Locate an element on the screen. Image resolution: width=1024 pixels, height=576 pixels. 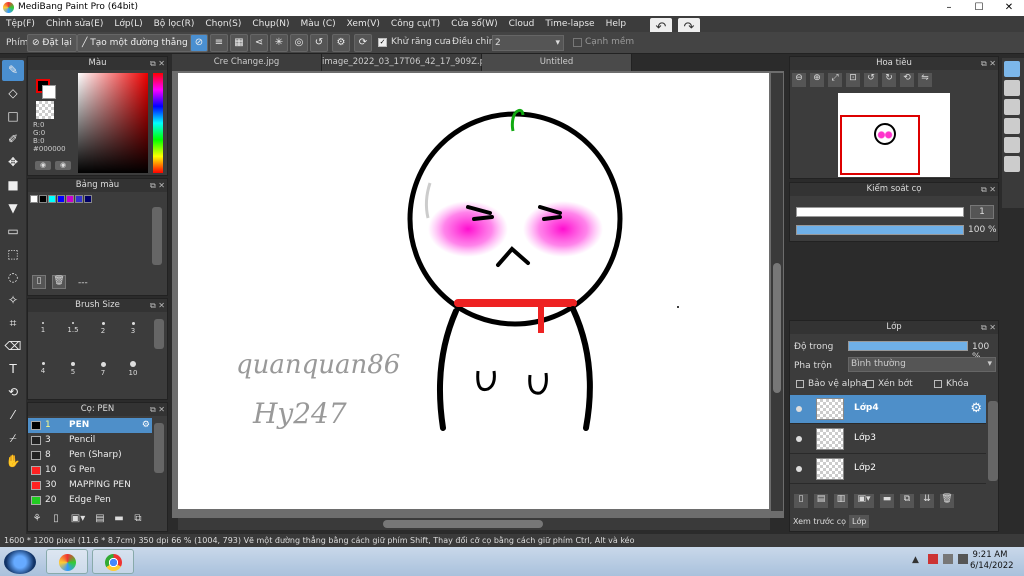
parallel-snap-icon: ≡ is located at coordinates (219, 43).